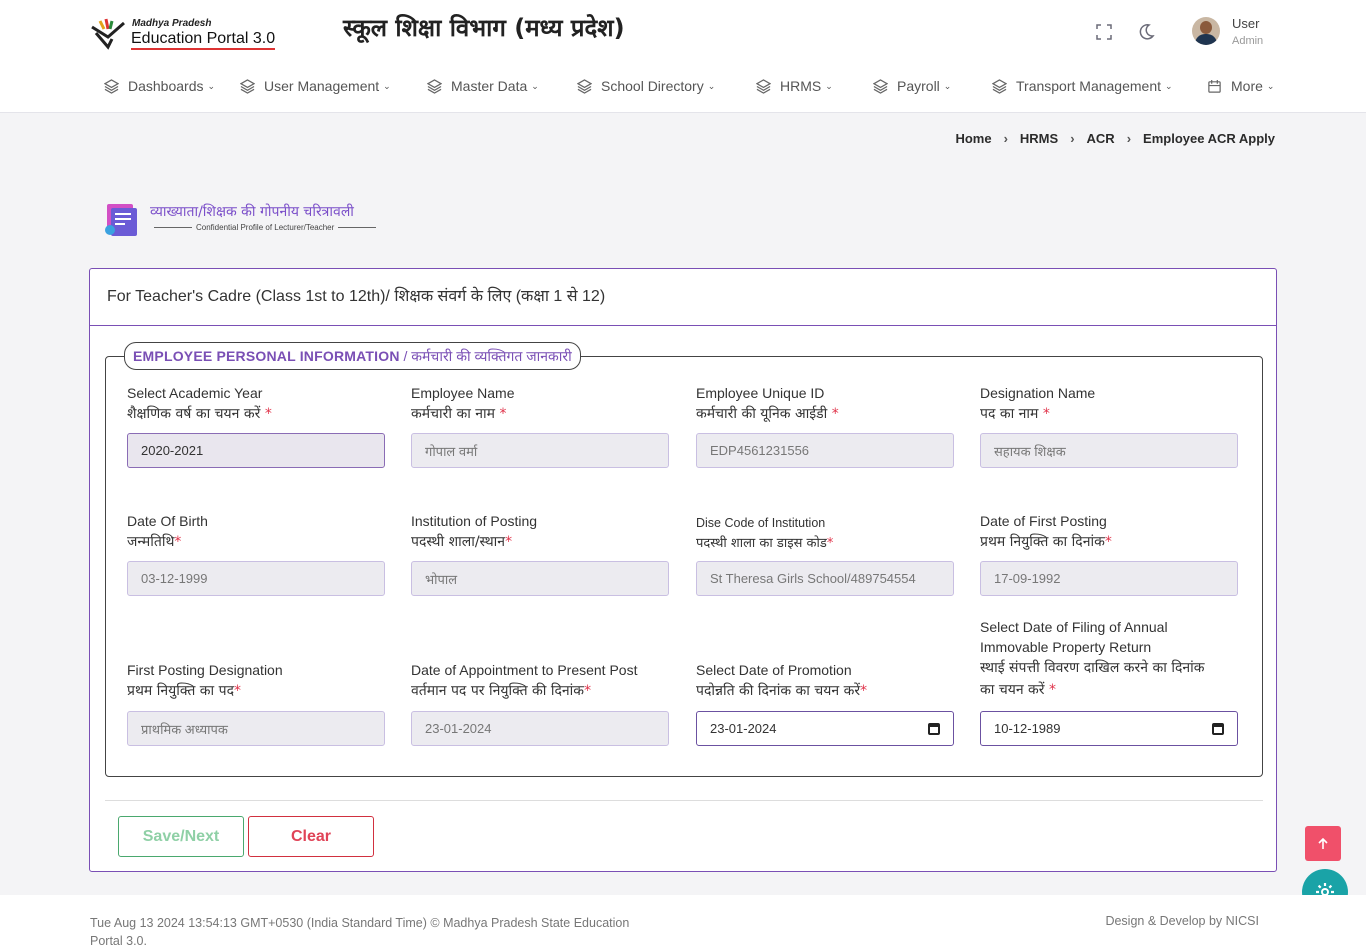 The width and height of the screenshot is (1366, 951). Describe the element at coordinates (172, 23) in the screenshot. I see `logo-line-1: Madhya Pradesh` at that location.